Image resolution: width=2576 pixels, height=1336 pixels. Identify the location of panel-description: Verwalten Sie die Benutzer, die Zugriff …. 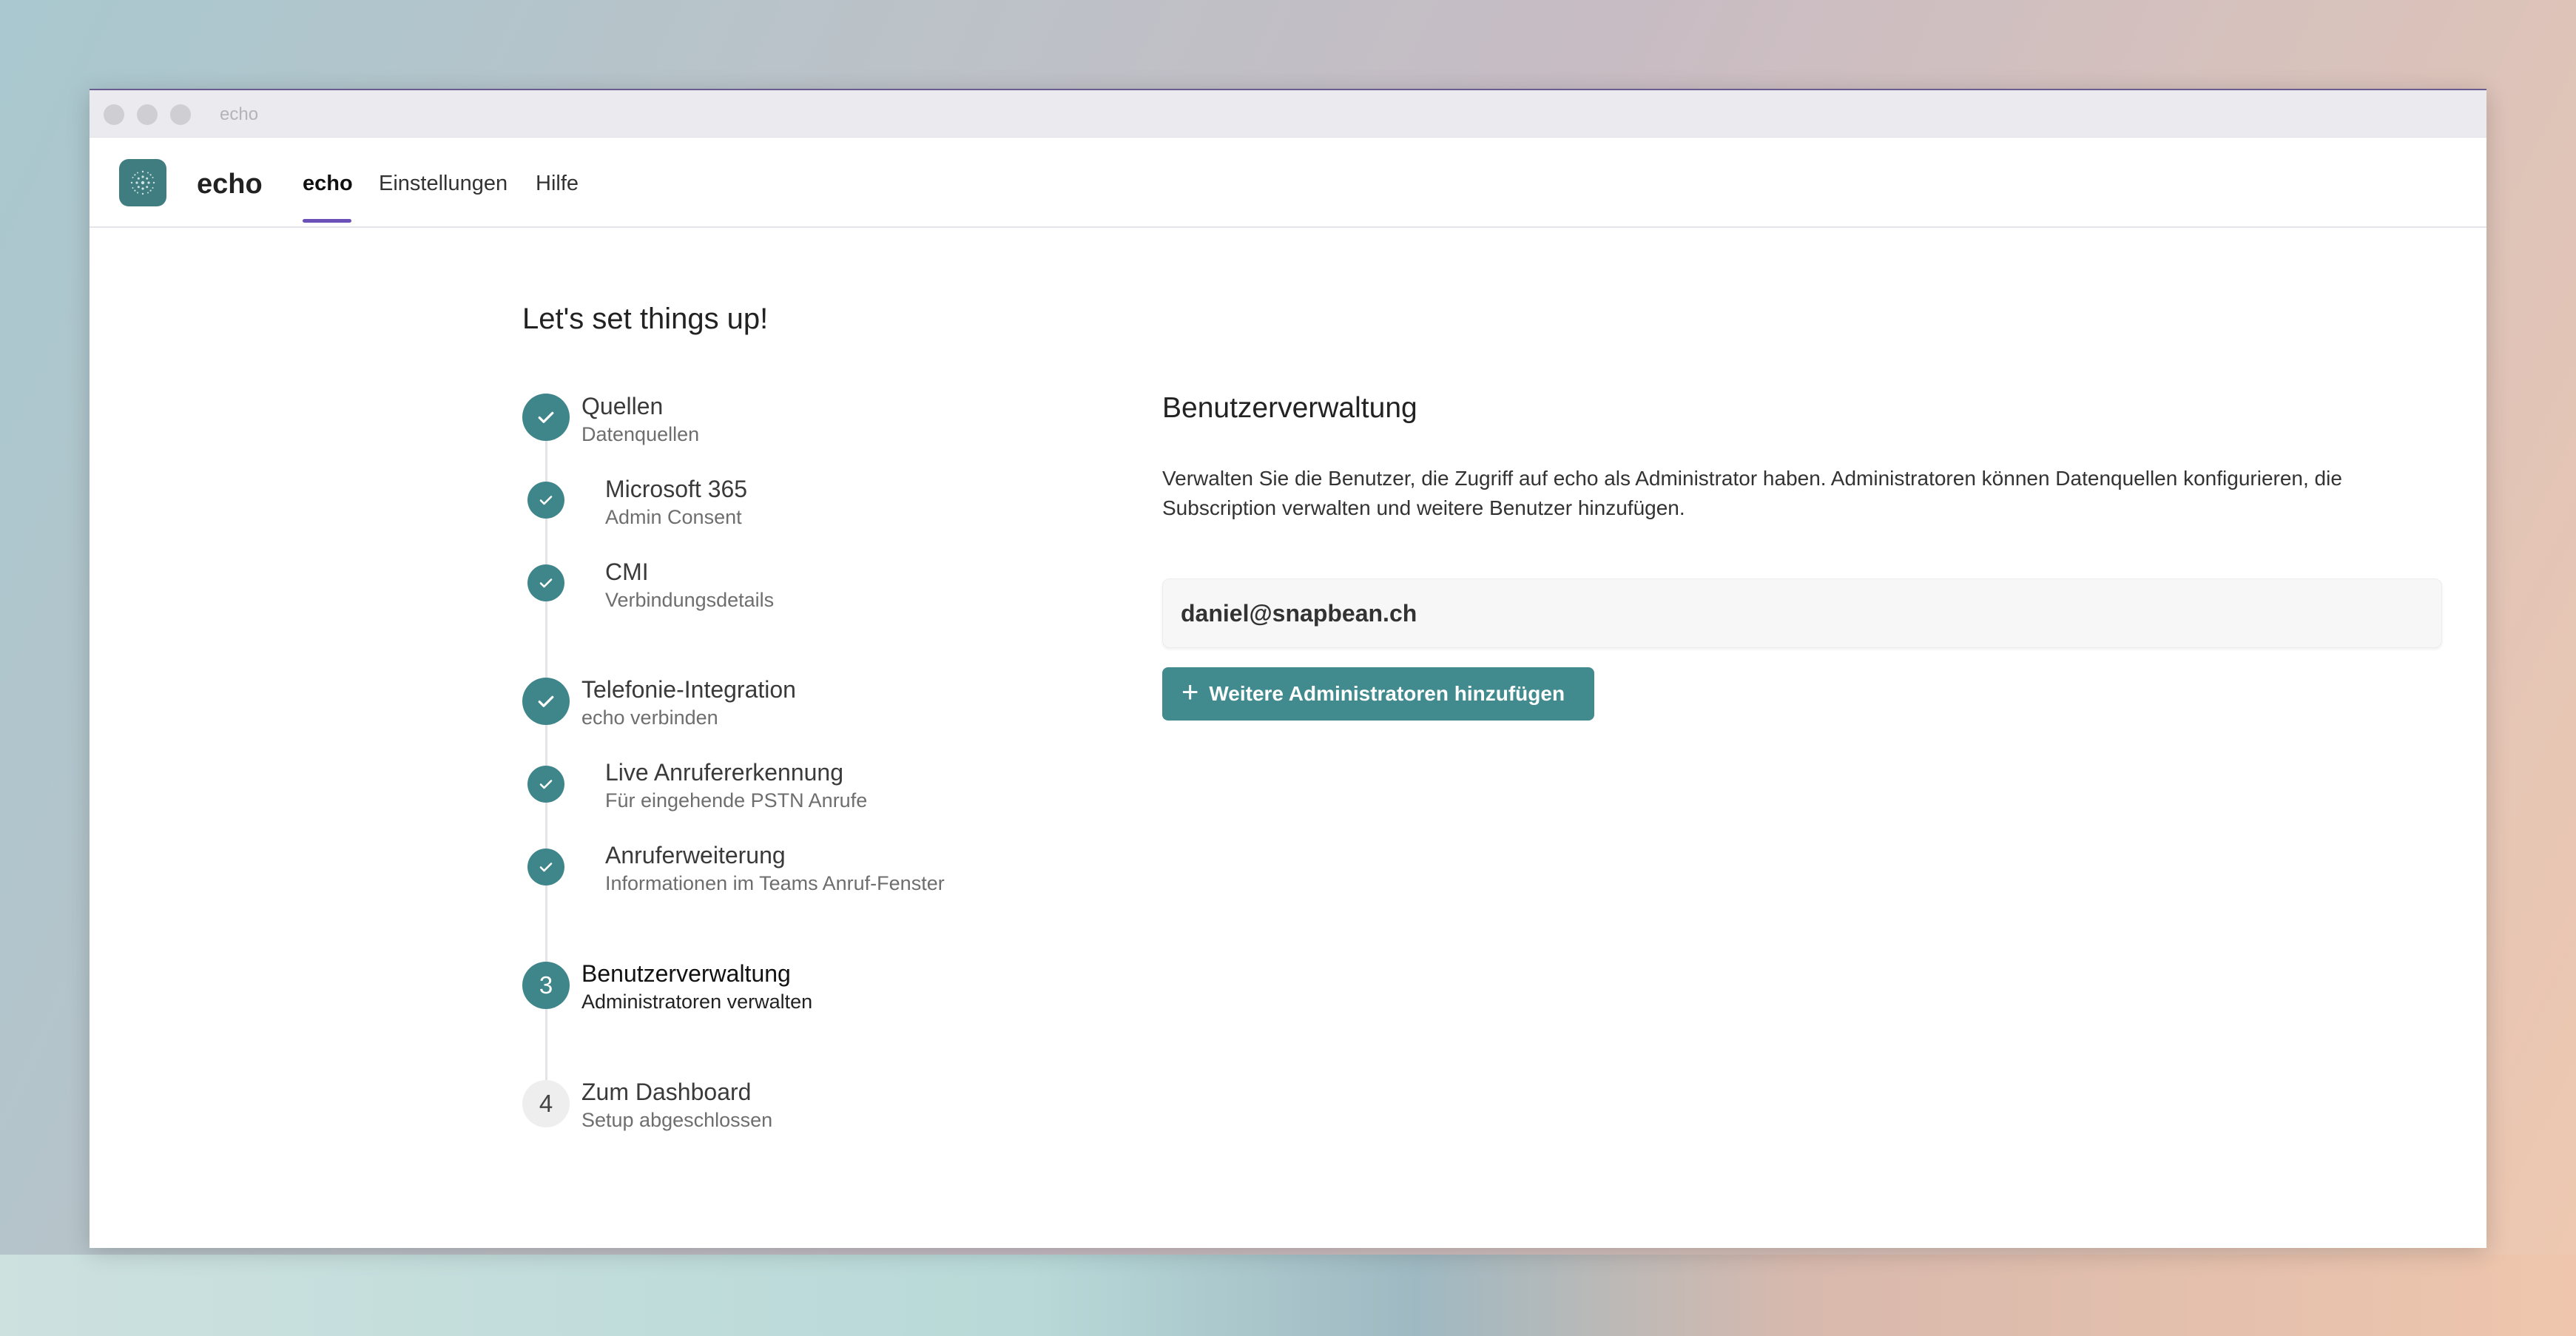
(1752, 493).